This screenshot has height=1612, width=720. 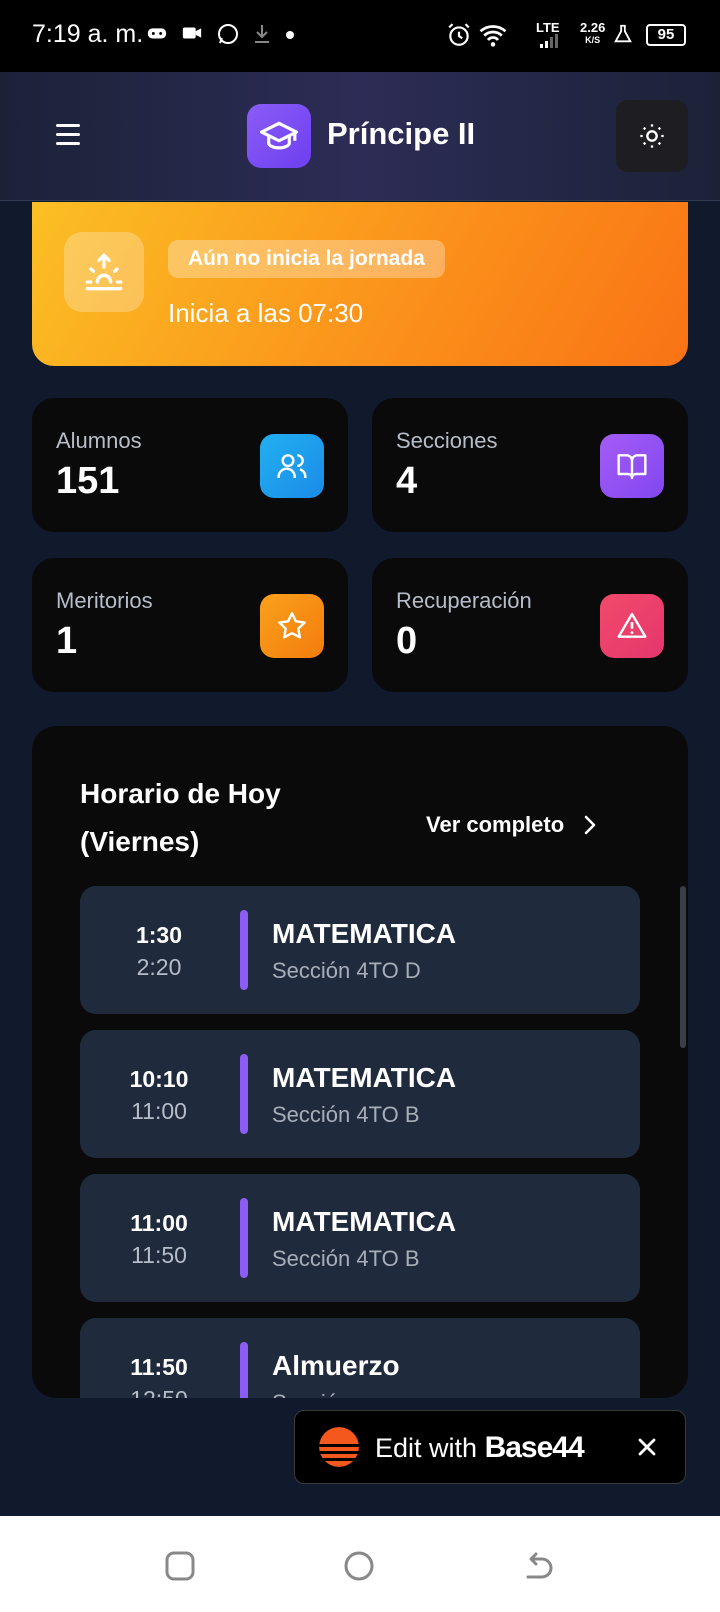 I want to click on app-title: Príncipe II, so click(x=401, y=133).